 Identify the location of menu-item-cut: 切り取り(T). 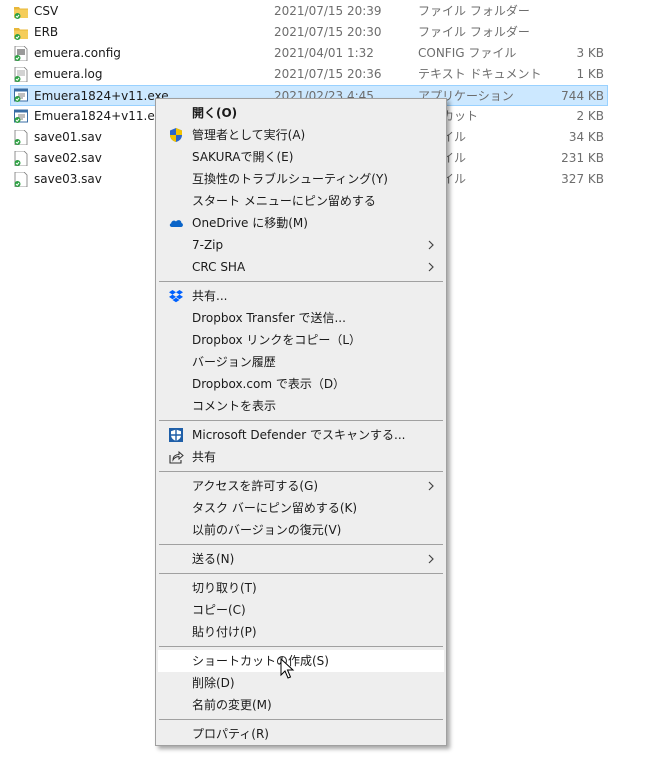
(301, 588).